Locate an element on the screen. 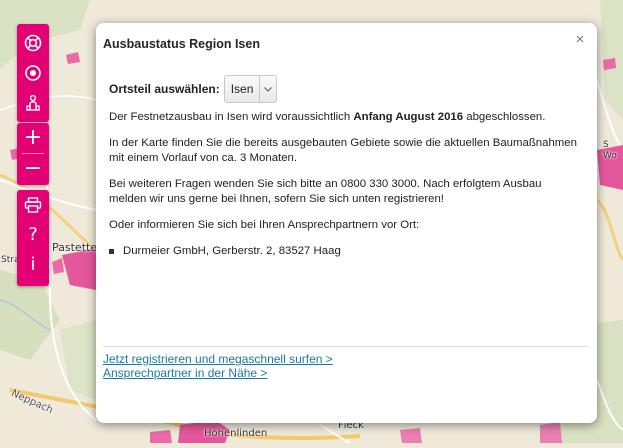 The image size is (623, 448). bullet-icon is located at coordinates (111, 251).